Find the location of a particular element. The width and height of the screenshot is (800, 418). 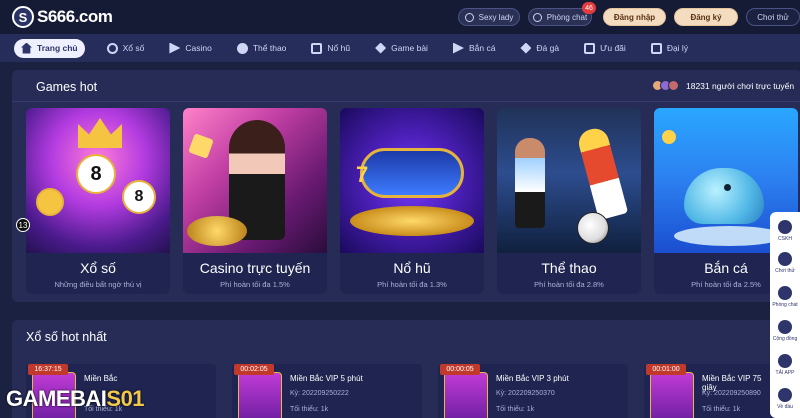

nav-card-games: Game bài is located at coordinates (401, 48).